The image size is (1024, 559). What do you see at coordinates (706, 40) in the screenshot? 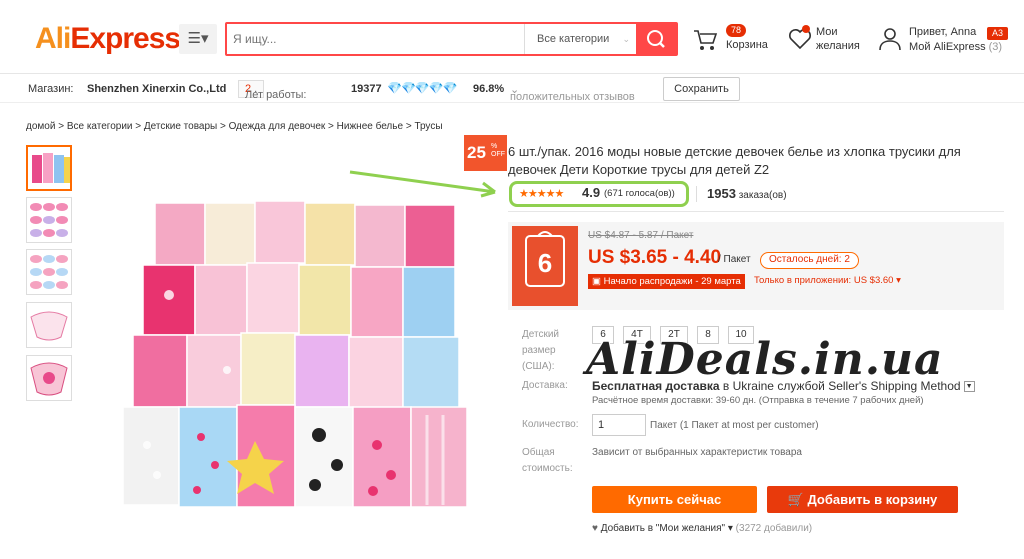
I see `cart-icon` at bounding box center [706, 40].